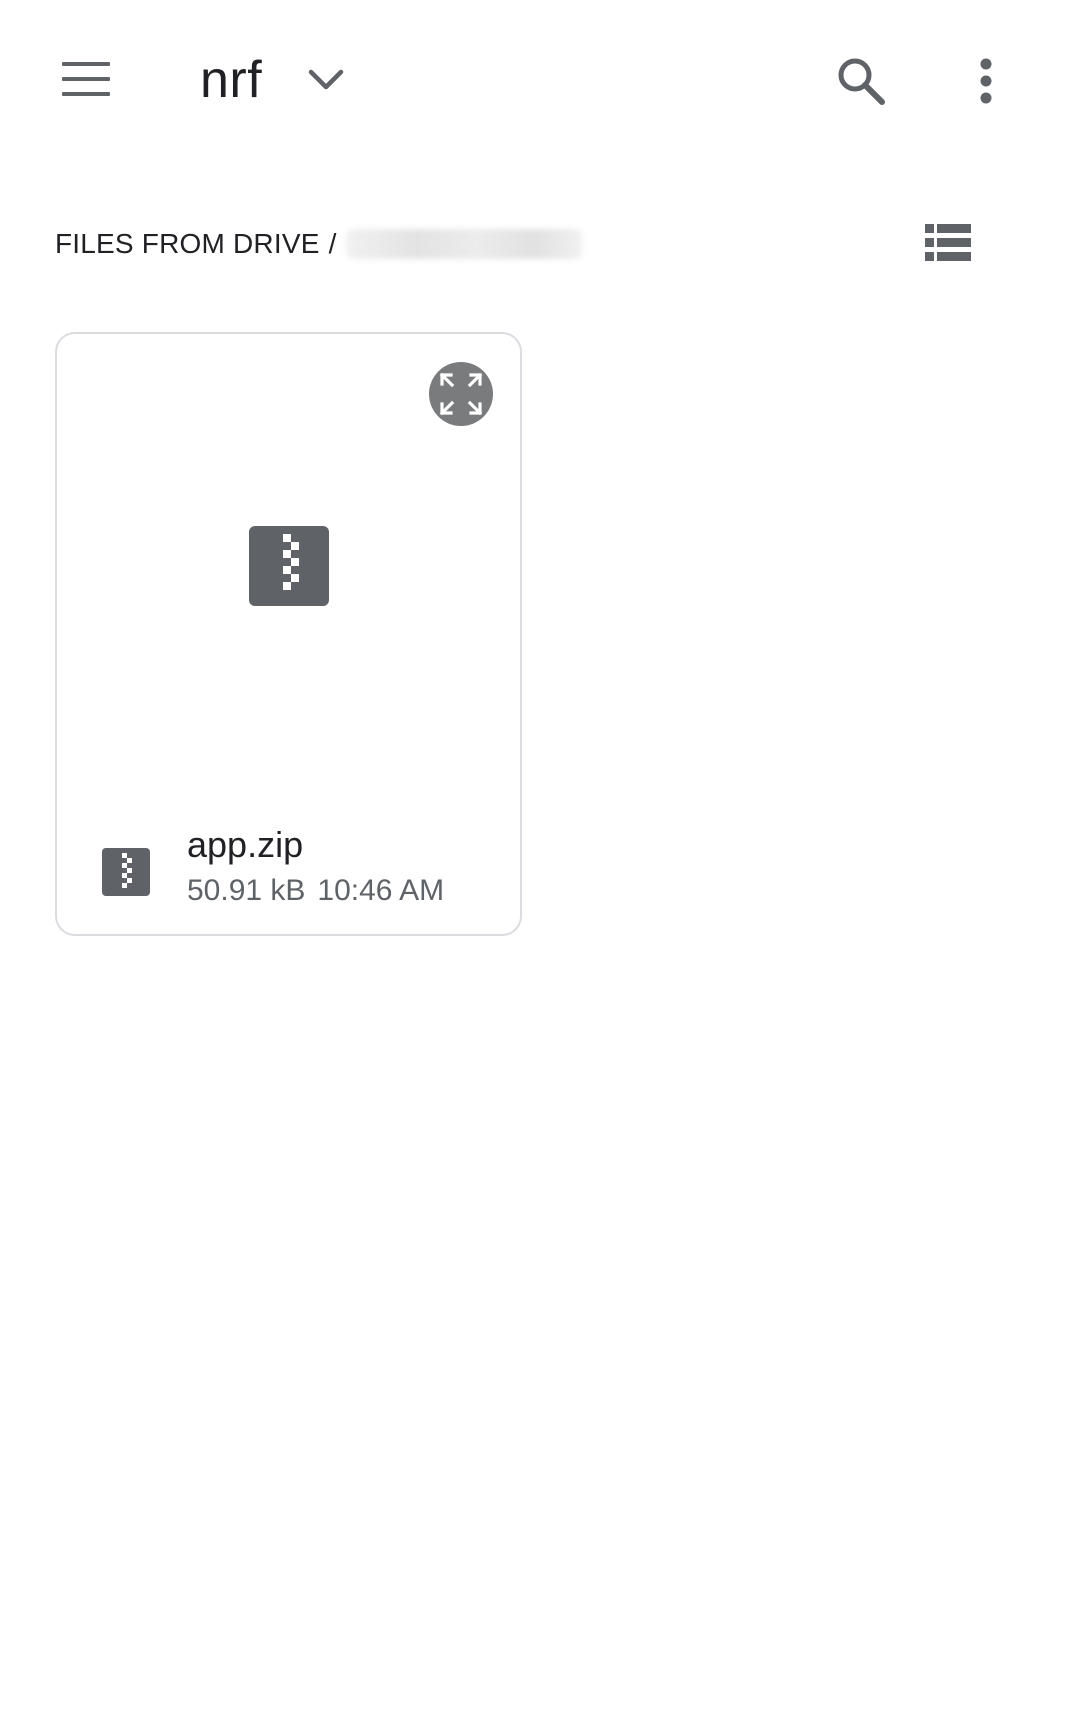  What do you see at coordinates (187, 244) in the screenshot?
I see `breadcrumb-root: FILES FROM DRIVE` at bounding box center [187, 244].